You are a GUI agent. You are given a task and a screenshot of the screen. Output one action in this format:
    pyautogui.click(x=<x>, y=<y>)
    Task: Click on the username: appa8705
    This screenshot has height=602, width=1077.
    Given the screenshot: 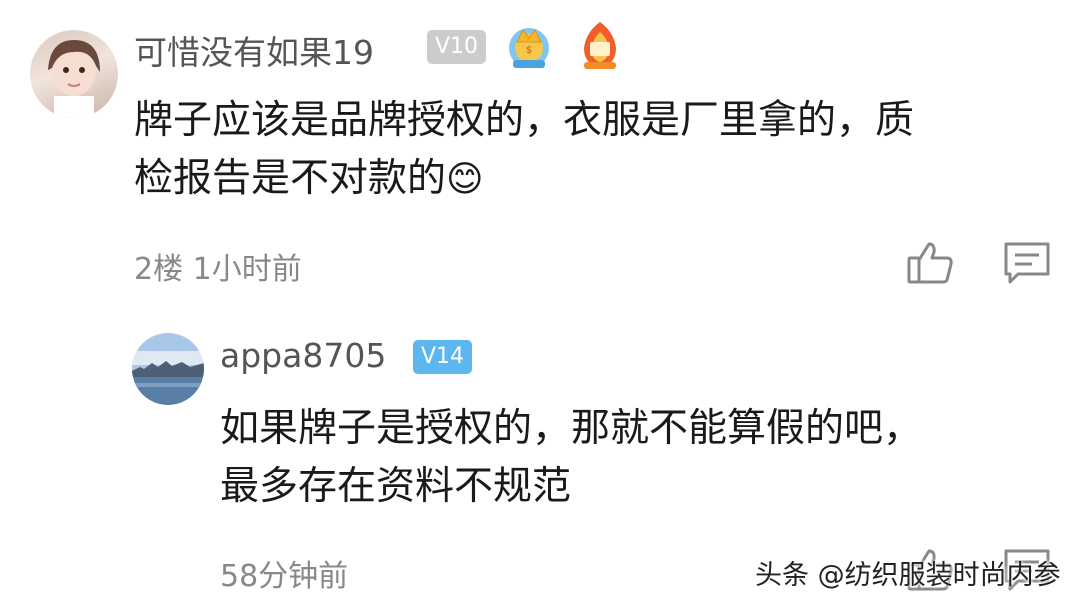 What is the action you would take?
    pyautogui.click(x=303, y=355)
    